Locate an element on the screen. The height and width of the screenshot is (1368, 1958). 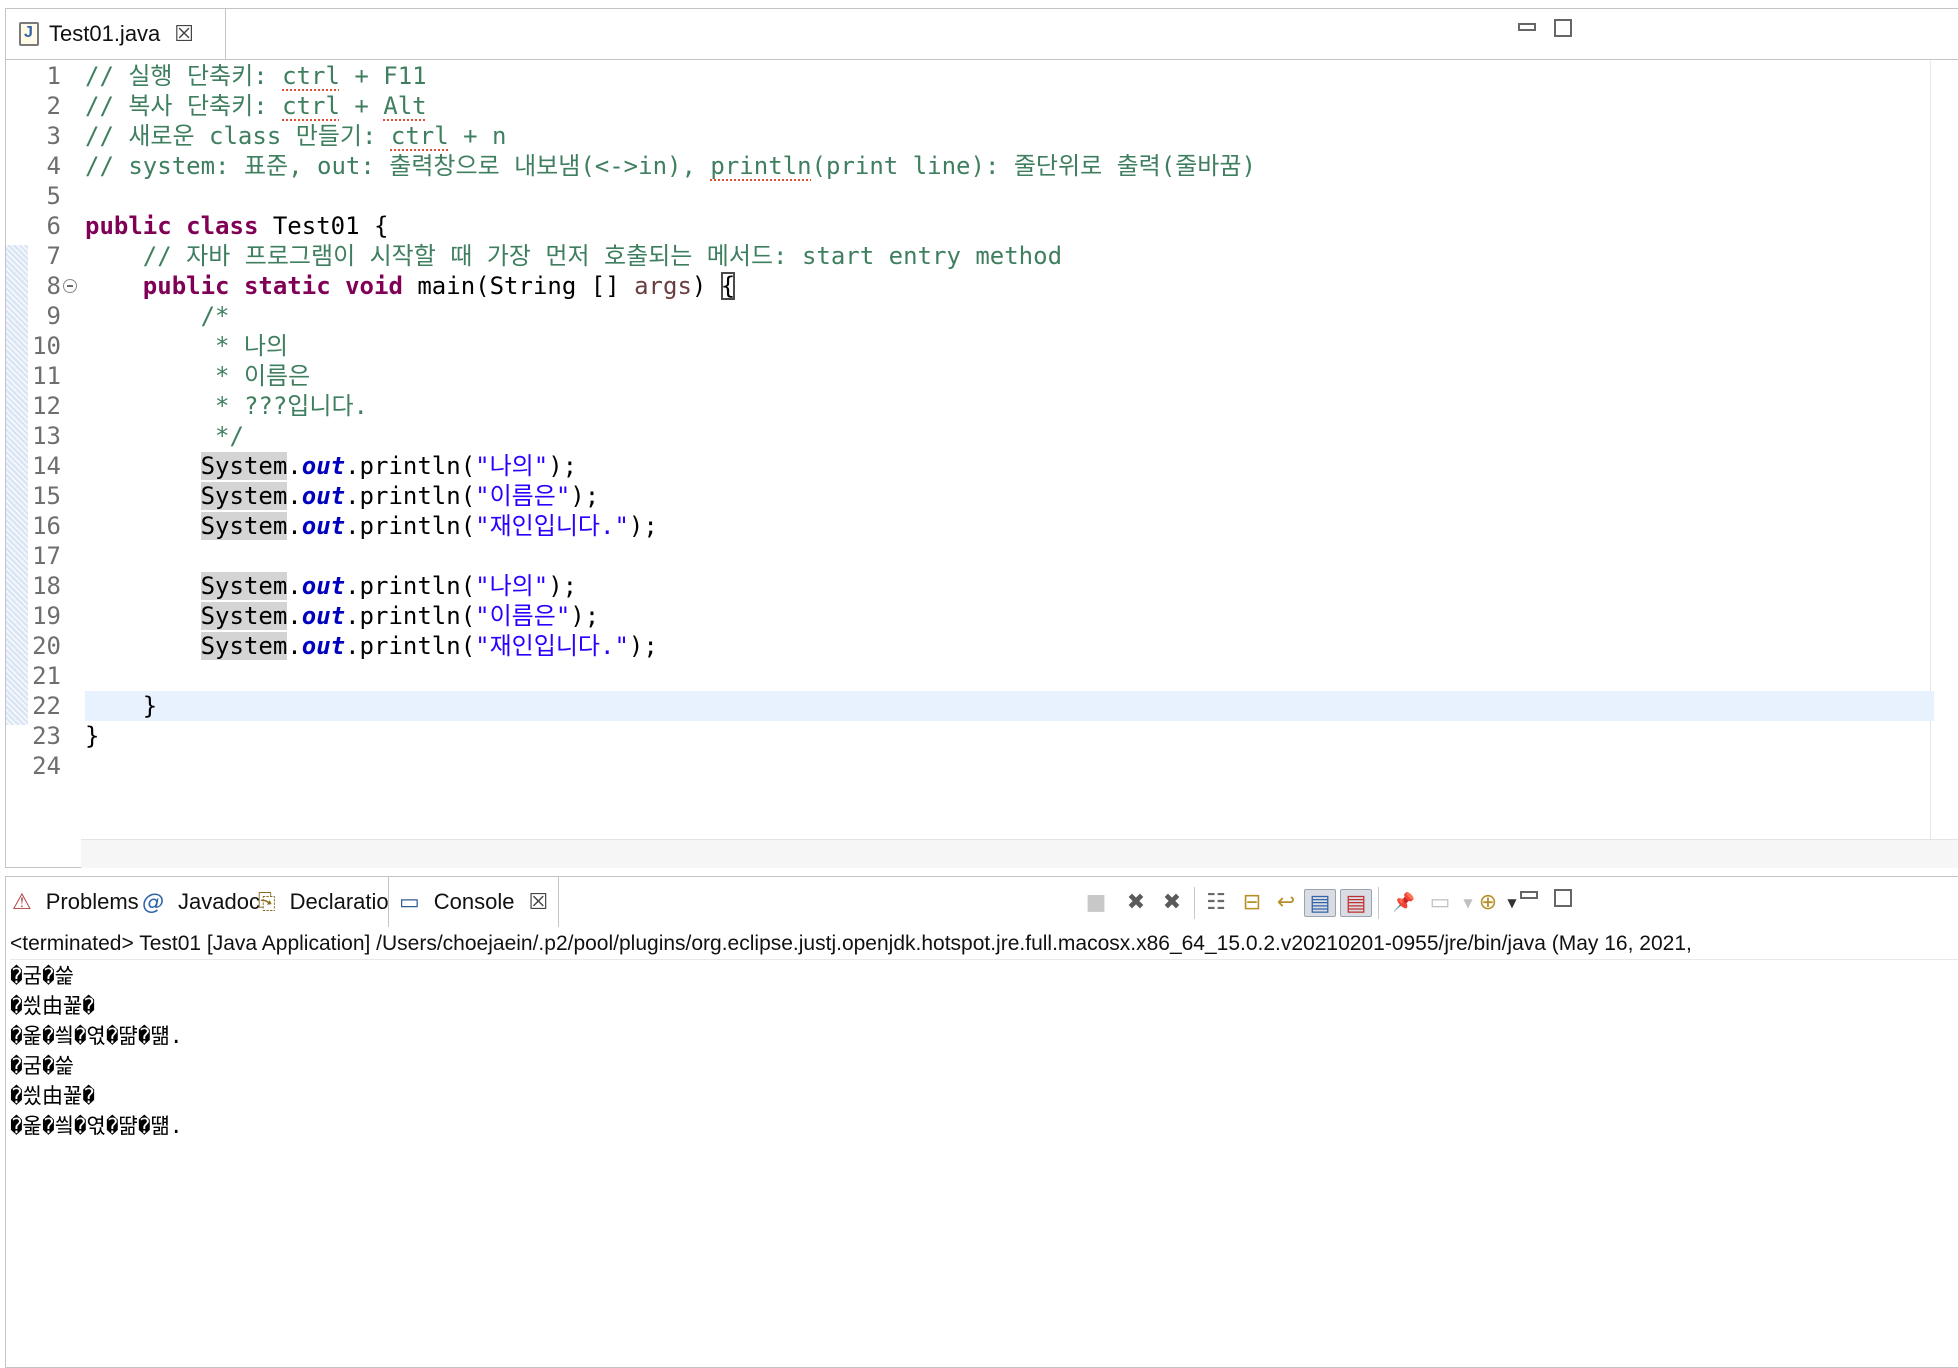
code-line: 9 /* is located at coordinates (982, 316).